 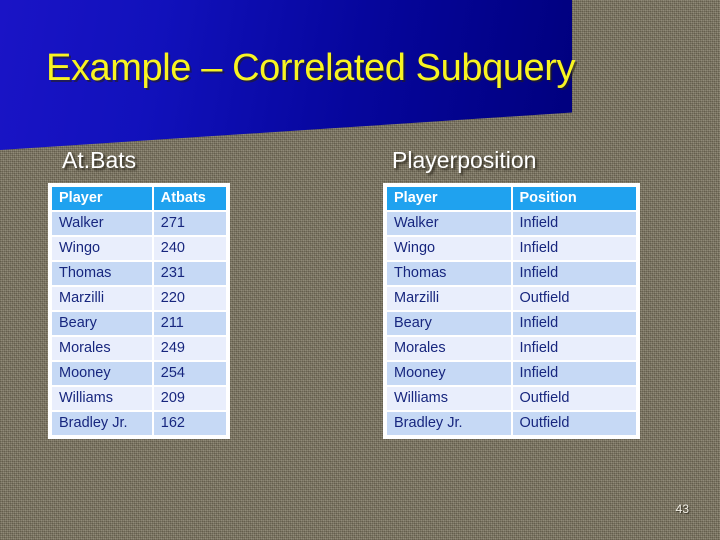 What do you see at coordinates (189, 298) in the screenshot?
I see `cell-value: 220` at bounding box center [189, 298].